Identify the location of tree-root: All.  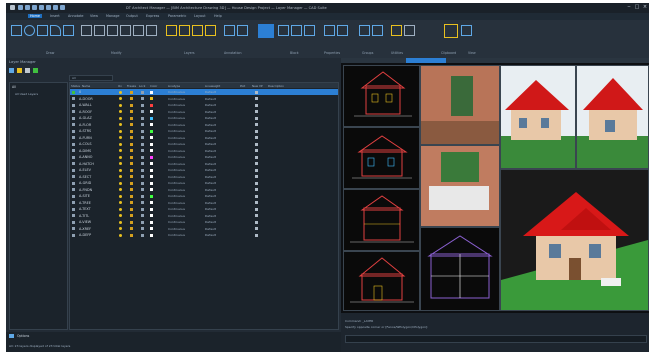
(14, 87).